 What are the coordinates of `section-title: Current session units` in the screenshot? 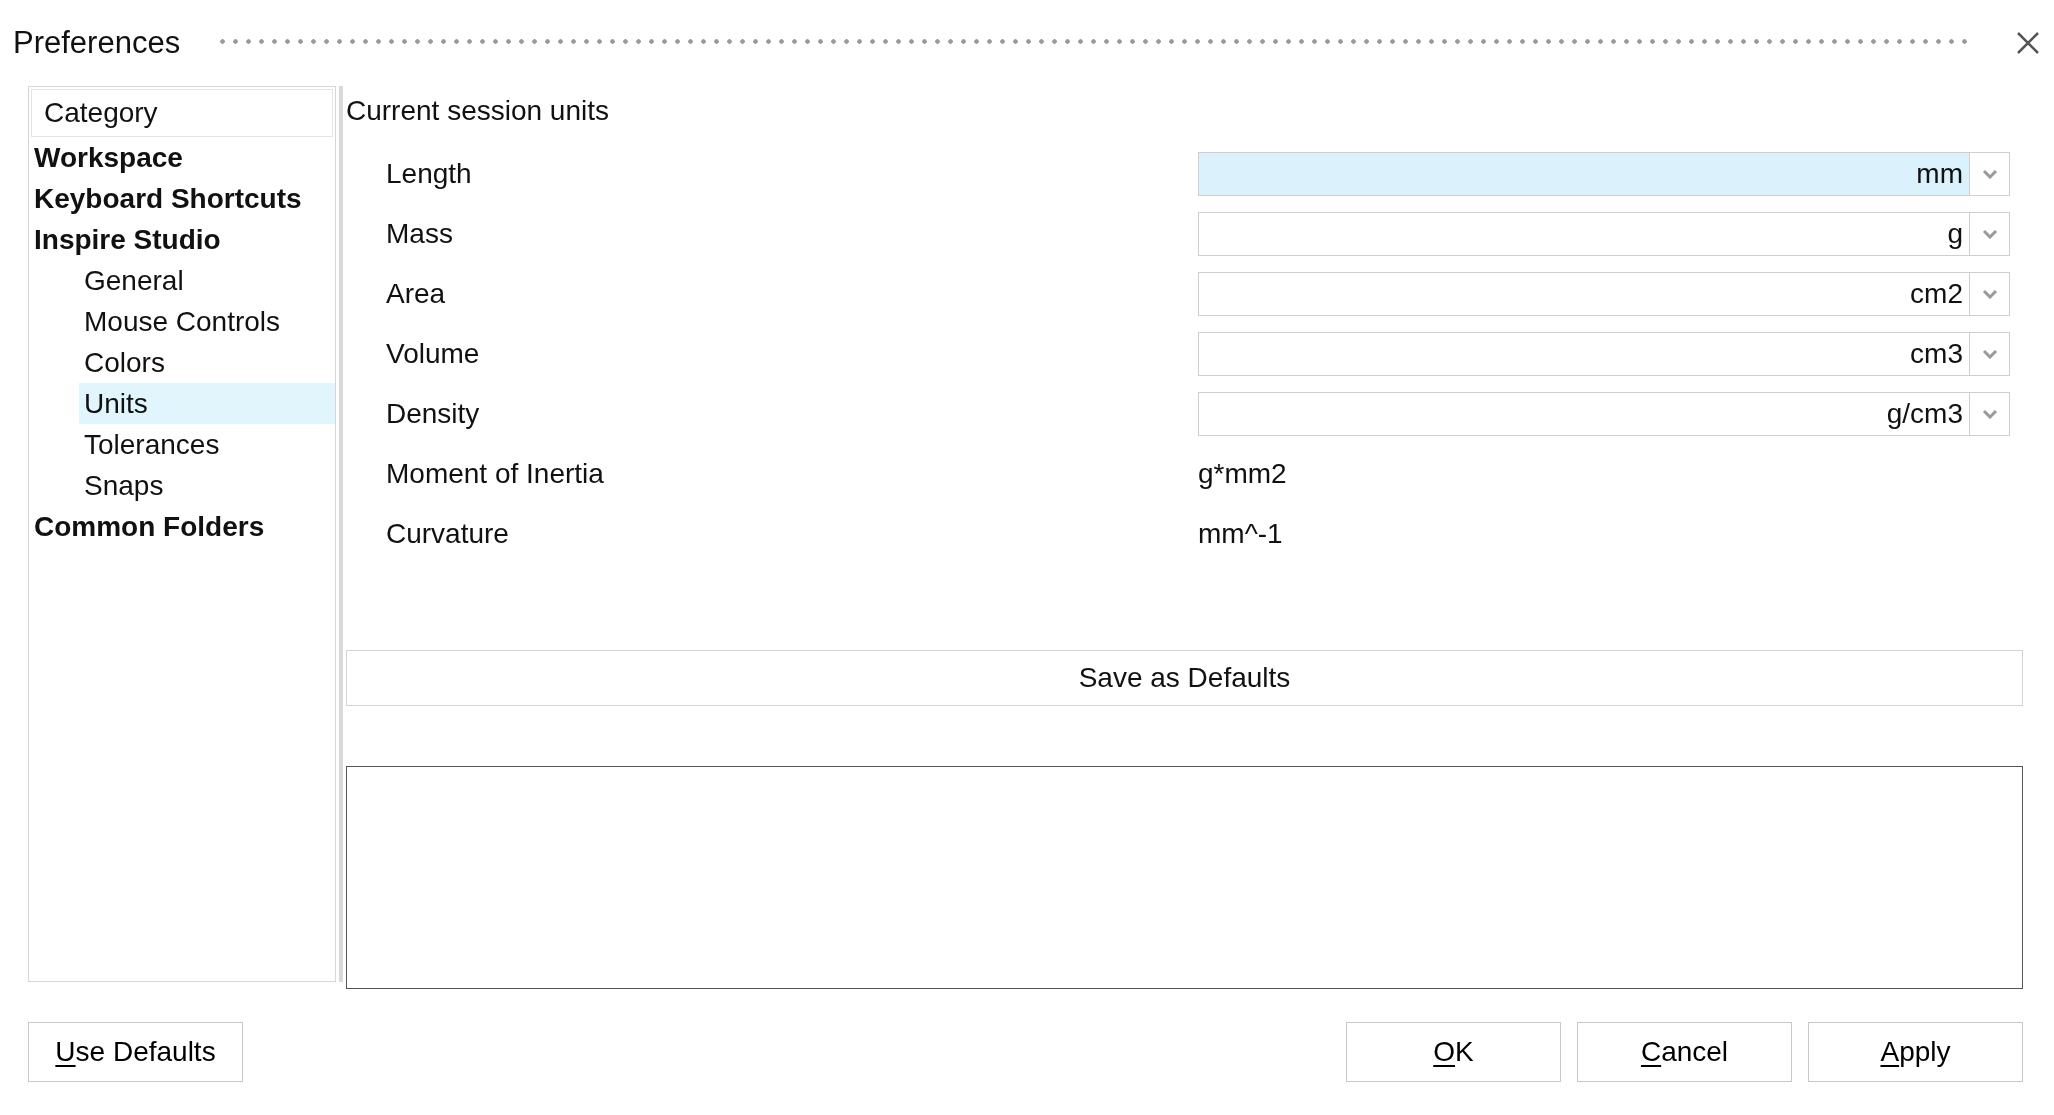 It's located at (477, 111).